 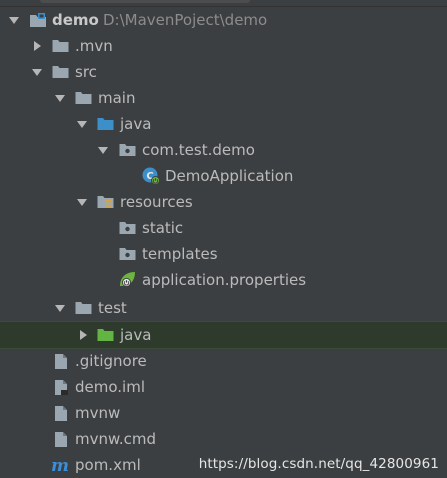 What do you see at coordinates (112, 308) in the screenshot?
I see `tree-item-label: test` at bounding box center [112, 308].